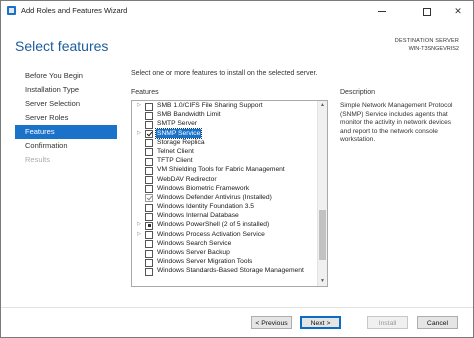  I want to click on feature-row: ▷ SMB 1.0/CIFS File Sharing Support, so click(224, 106).